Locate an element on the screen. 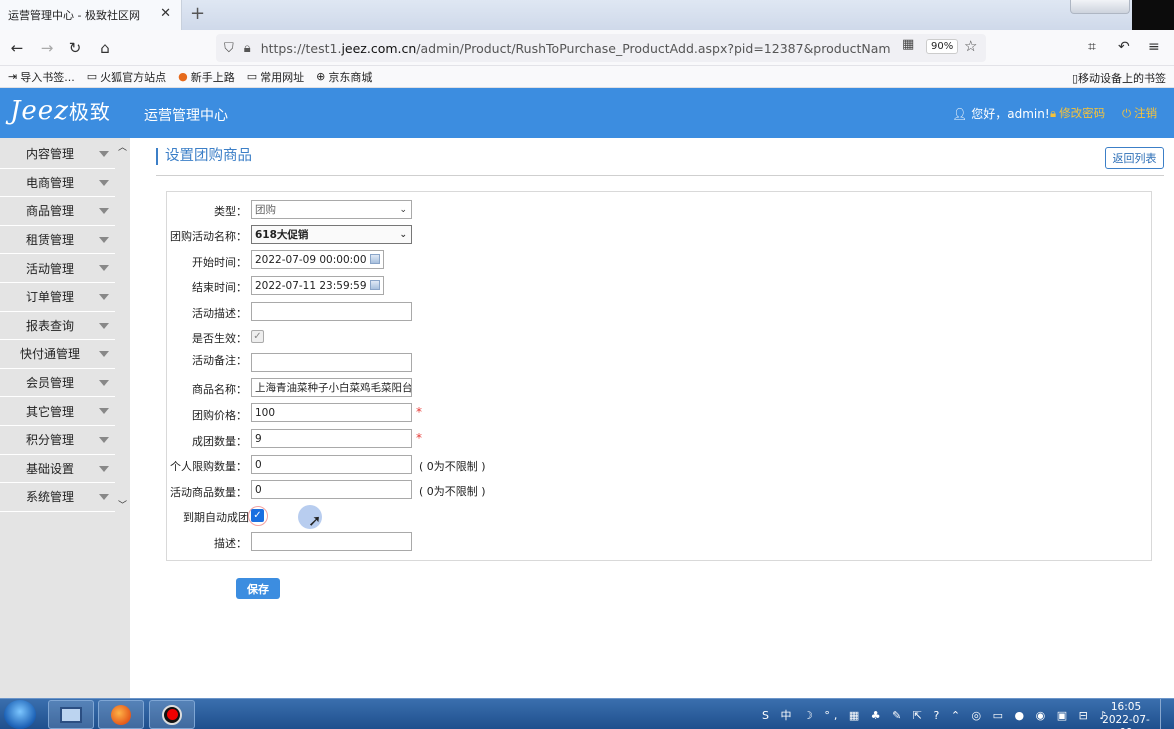 This screenshot has width=1174, height=729. sidebar-item-activities: 活动管理 is located at coordinates (57, 268).